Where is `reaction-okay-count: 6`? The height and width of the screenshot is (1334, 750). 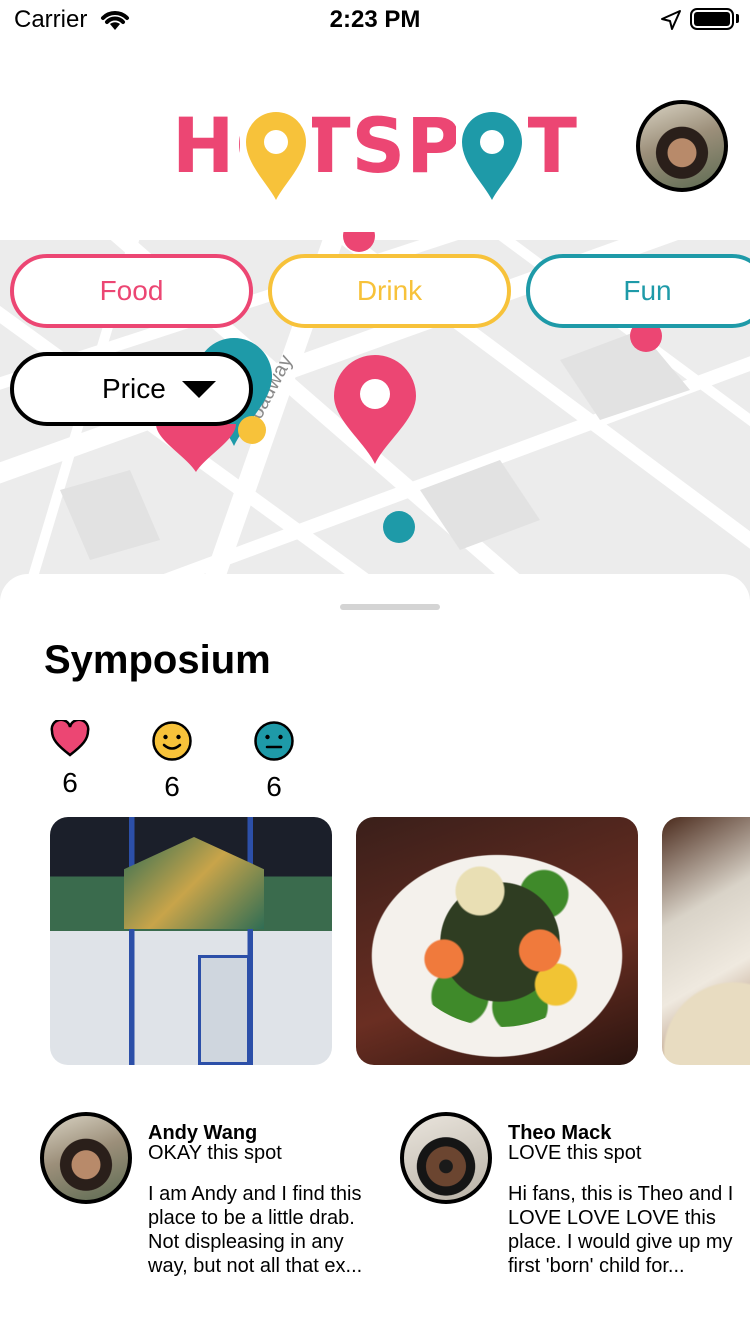 reaction-okay-count: 6 is located at coordinates (172, 786).